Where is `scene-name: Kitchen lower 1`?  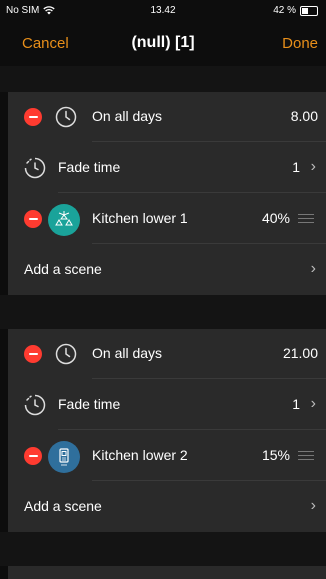
scene-name: Kitchen lower 1 is located at coordinates (140, 218).